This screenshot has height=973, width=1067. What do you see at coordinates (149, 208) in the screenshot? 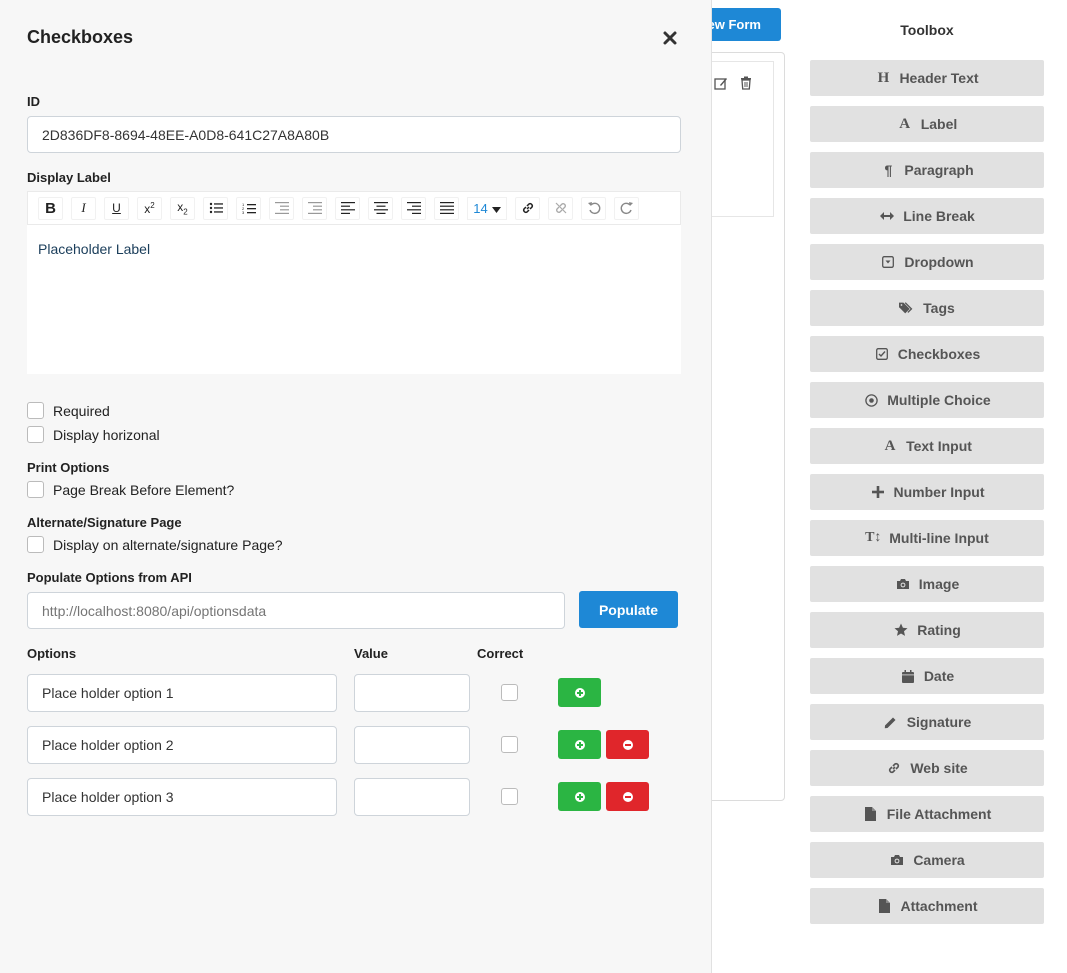
I see `superscript-button: x2` at bounding box center [149, 208].